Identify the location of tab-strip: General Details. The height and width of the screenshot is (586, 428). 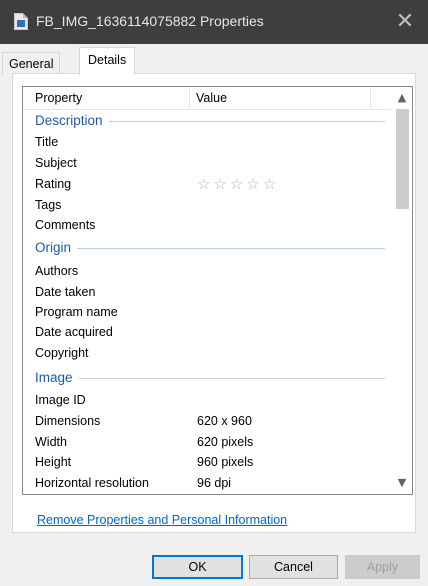
(214, 59).